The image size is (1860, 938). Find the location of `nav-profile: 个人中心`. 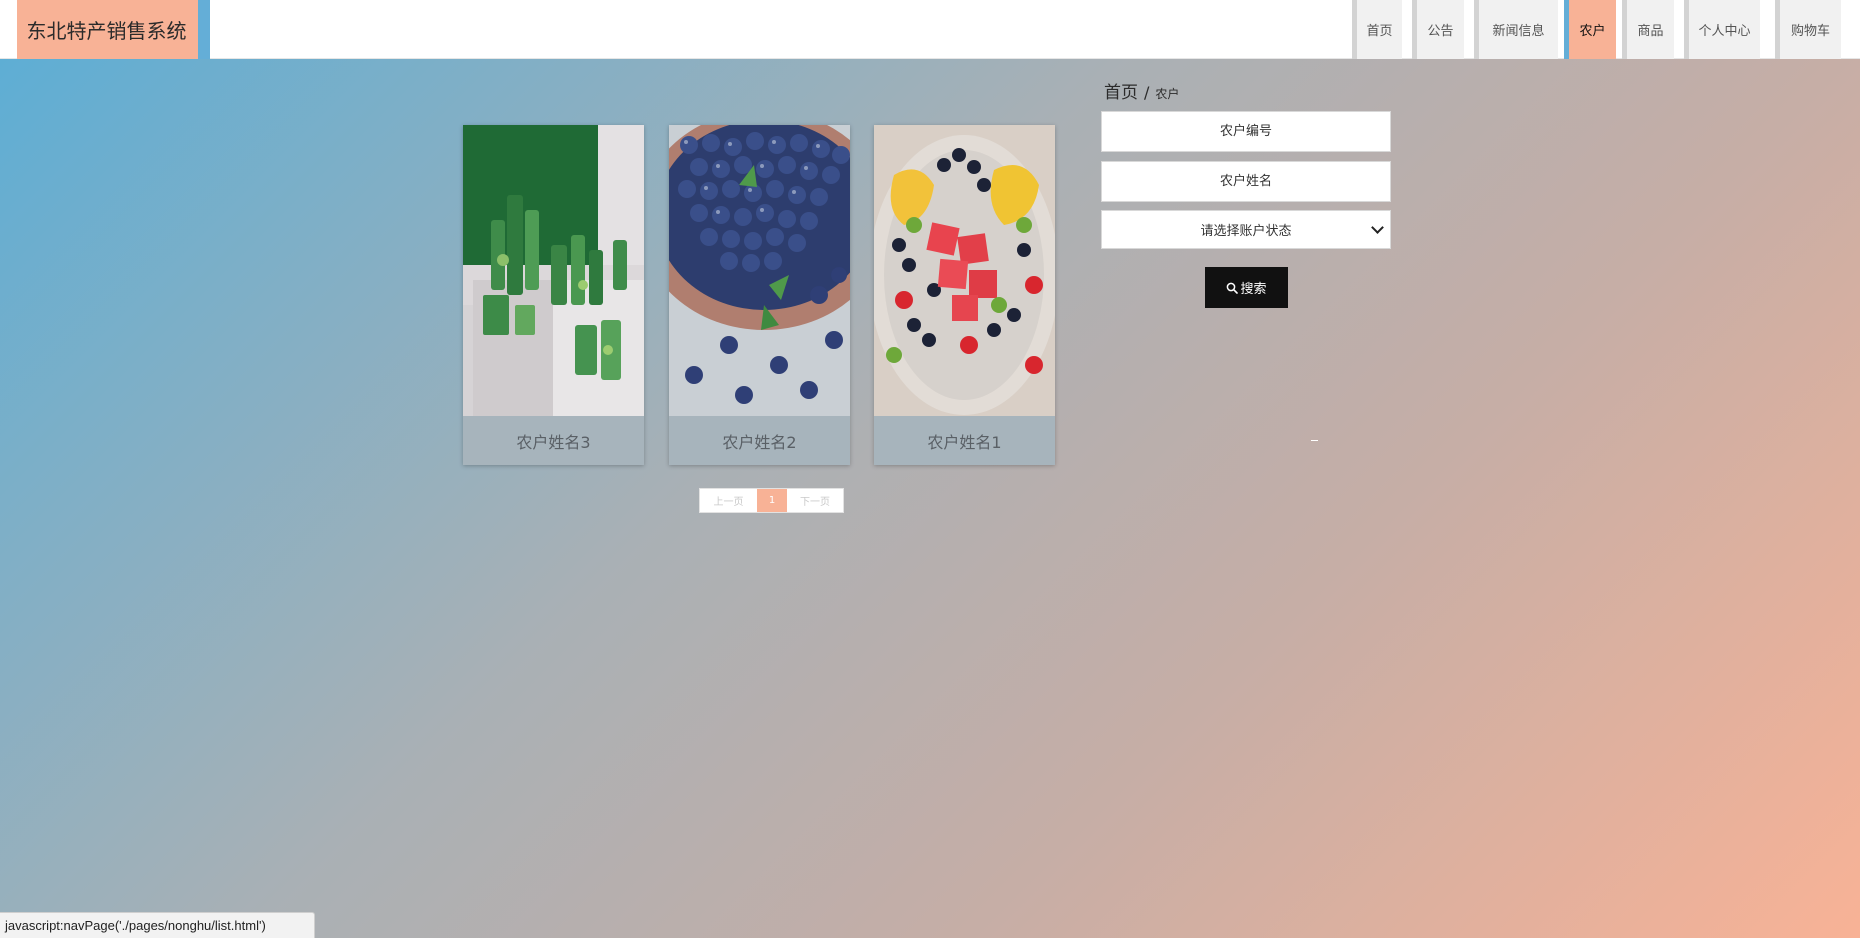

nav-profile: 个人中心 is located at coordinates (1722, 29).